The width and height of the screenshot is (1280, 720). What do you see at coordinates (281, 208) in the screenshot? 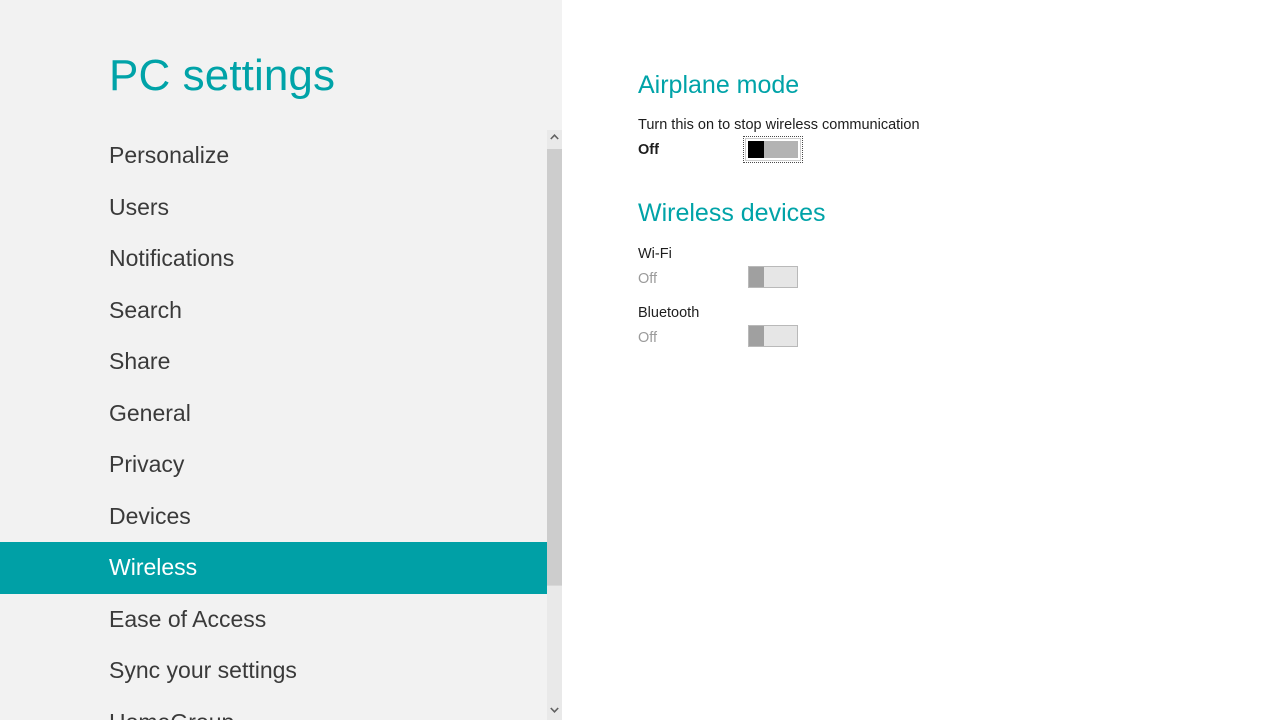
I see `sidebar-item-users: Users` at bounding box center [281, 208].